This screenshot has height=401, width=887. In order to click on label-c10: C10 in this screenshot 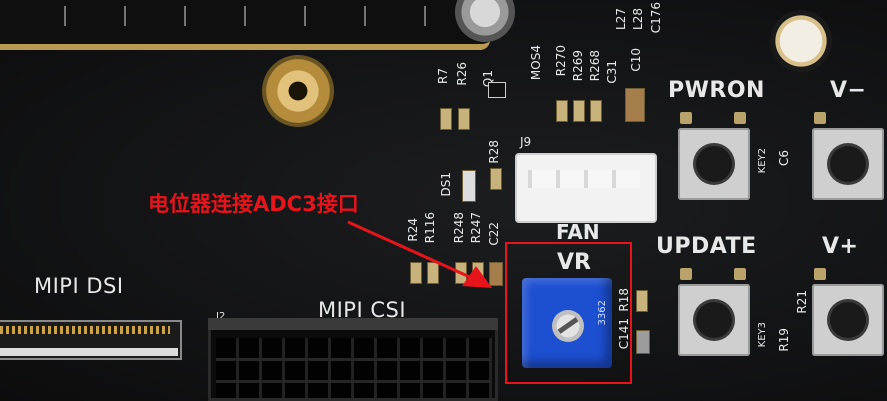, I will do `click(636, 60)`.